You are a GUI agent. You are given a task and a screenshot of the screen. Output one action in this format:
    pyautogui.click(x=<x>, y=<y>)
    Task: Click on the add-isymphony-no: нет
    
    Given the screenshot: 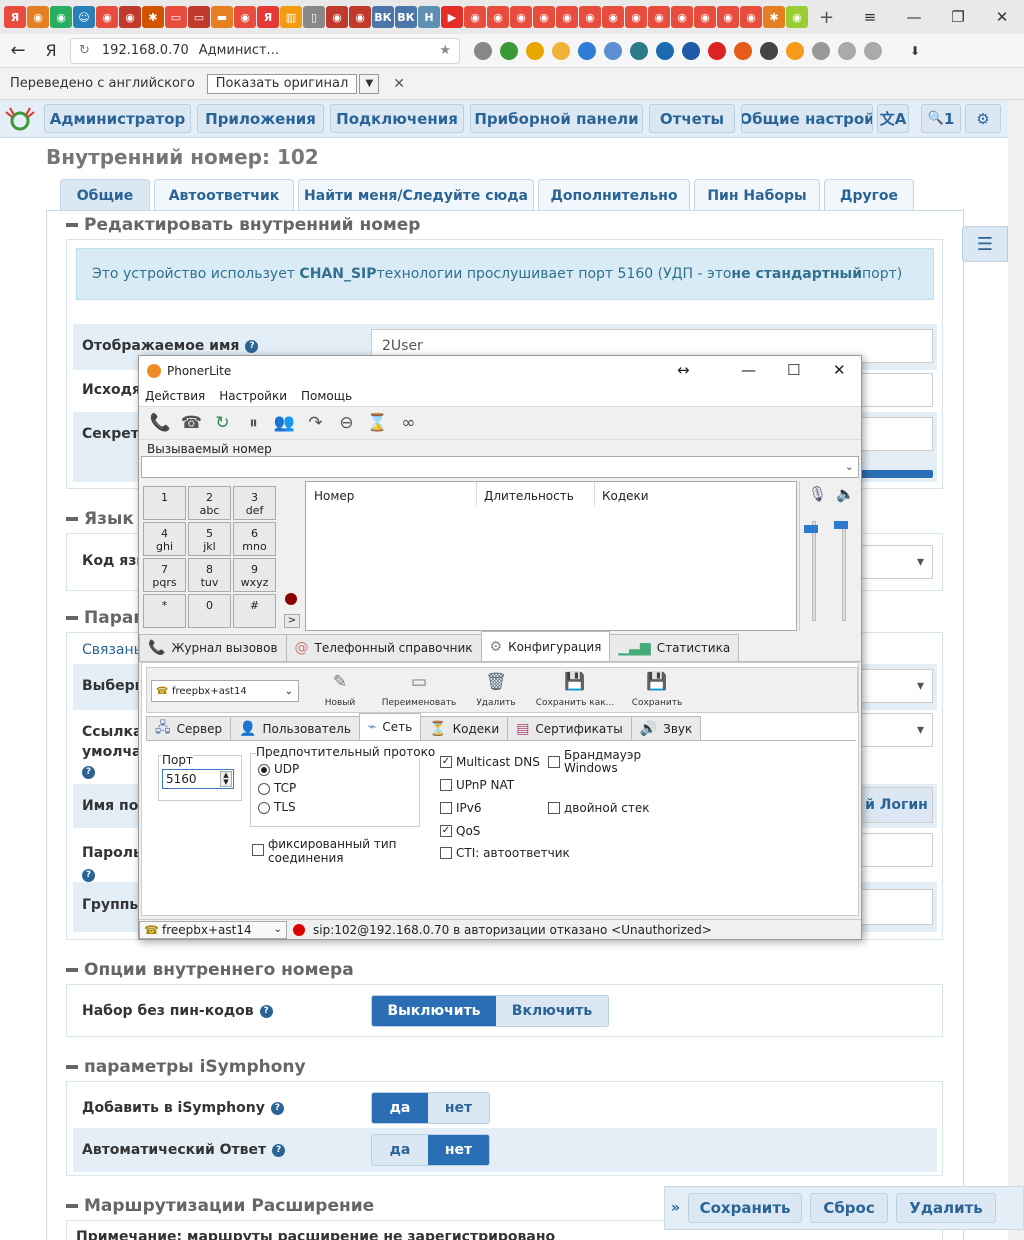 What is the action you would take?
    pyautogui.click(x=458, y=1108)
    